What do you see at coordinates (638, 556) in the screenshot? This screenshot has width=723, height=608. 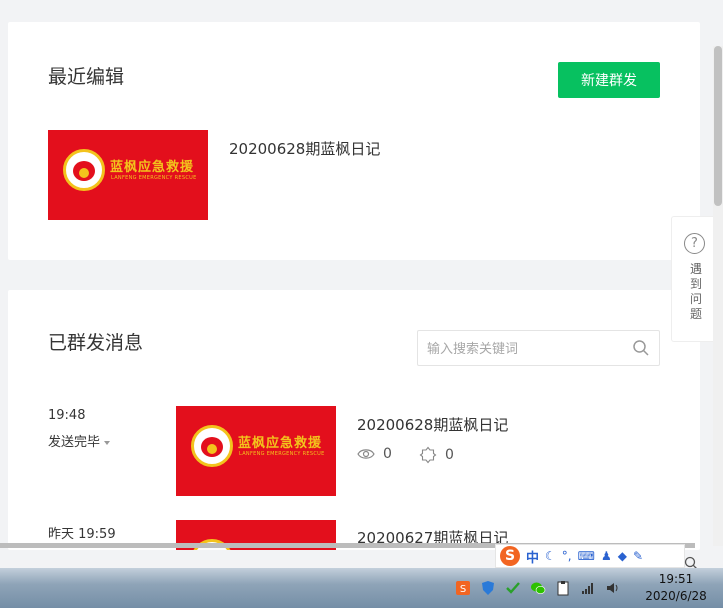 I see `wrench-icon: ✎` at bounding box center [638, 556].